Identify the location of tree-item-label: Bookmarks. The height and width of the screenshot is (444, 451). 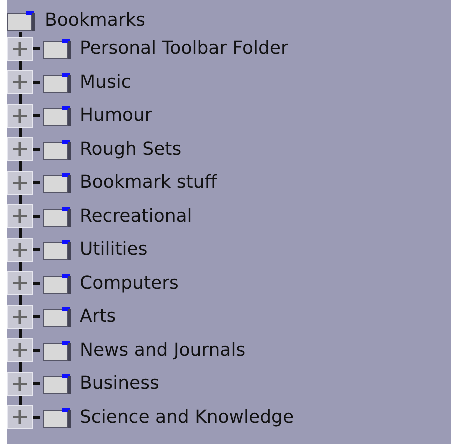
(95, 20).